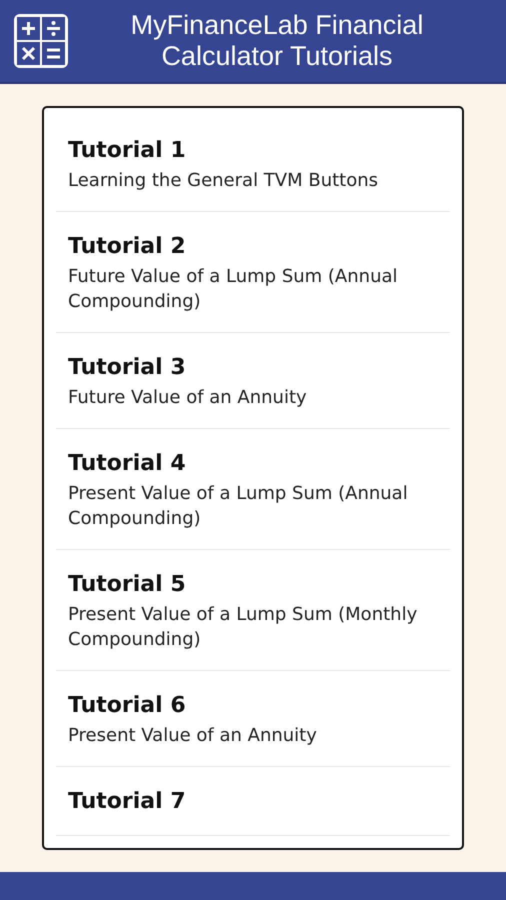  I want to click on tutorial-description: Learning the General TVM Buttons, so click(224, 181).